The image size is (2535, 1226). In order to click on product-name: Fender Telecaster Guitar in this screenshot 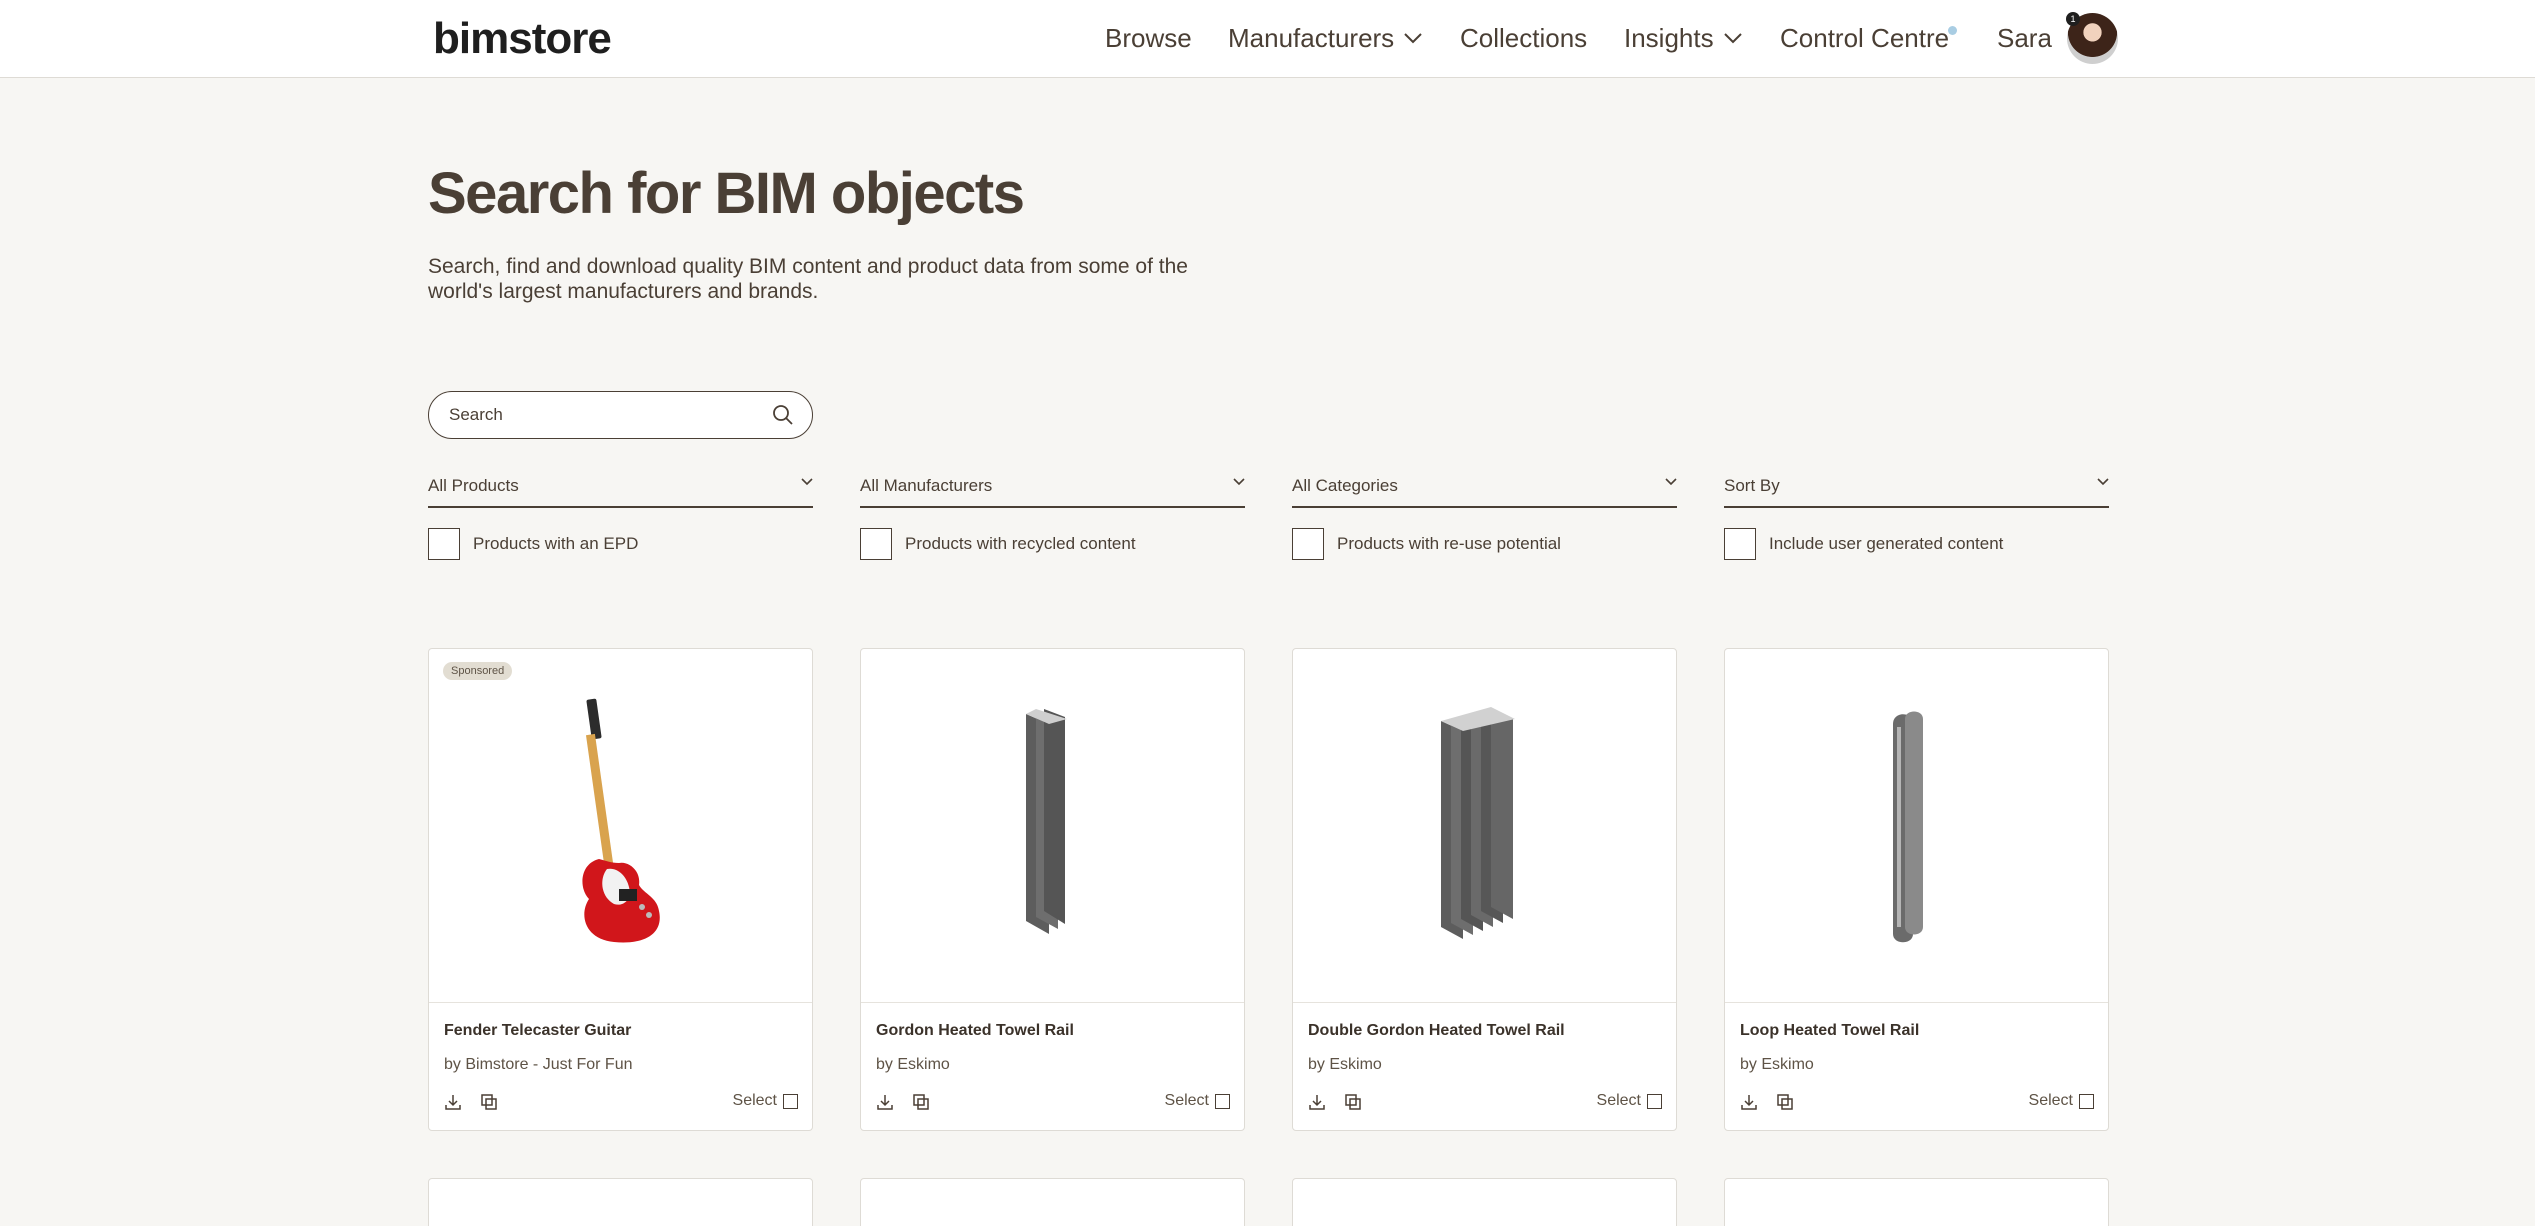, I will do `click(537, 1031)`.